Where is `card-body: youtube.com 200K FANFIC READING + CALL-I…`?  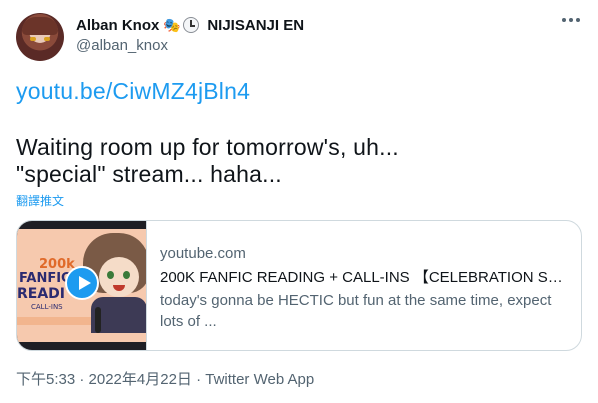
card-body: youtube.com 200K FANFIC READING + CALL-I… is located at coordinates (365, 288).